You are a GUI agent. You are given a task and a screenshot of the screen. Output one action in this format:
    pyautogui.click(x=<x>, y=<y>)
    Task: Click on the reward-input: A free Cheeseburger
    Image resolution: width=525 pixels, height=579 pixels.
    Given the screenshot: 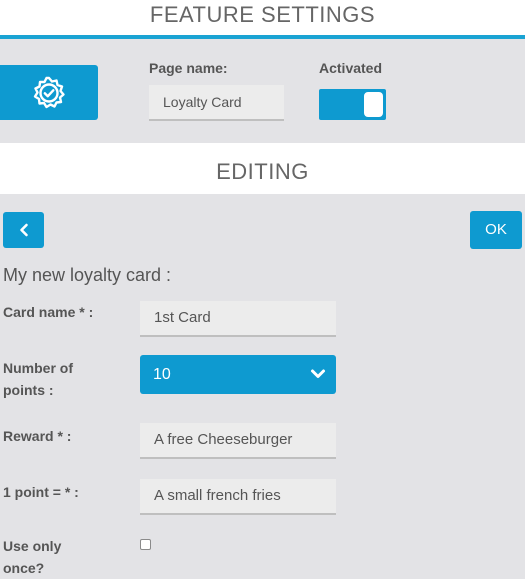 What is the action you would take?
    pyautogui.click(x=238, y=441)
    